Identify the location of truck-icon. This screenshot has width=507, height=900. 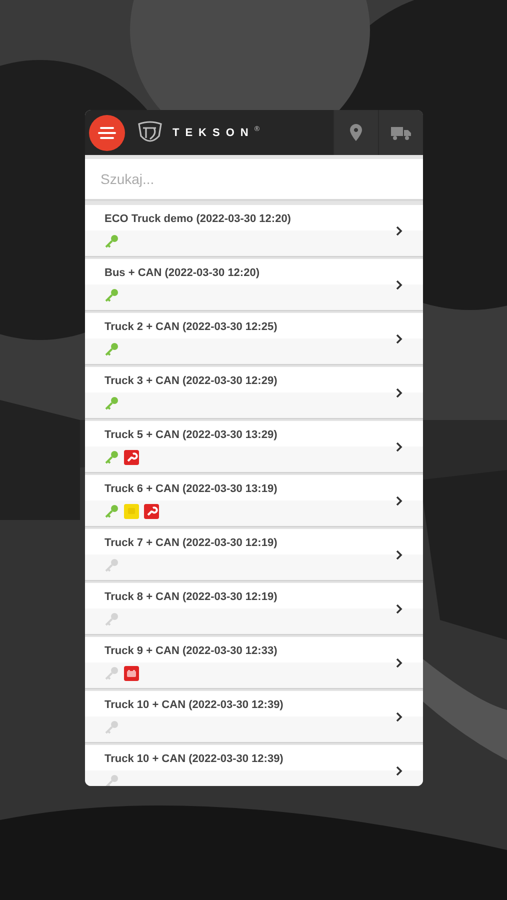
(400, 133).